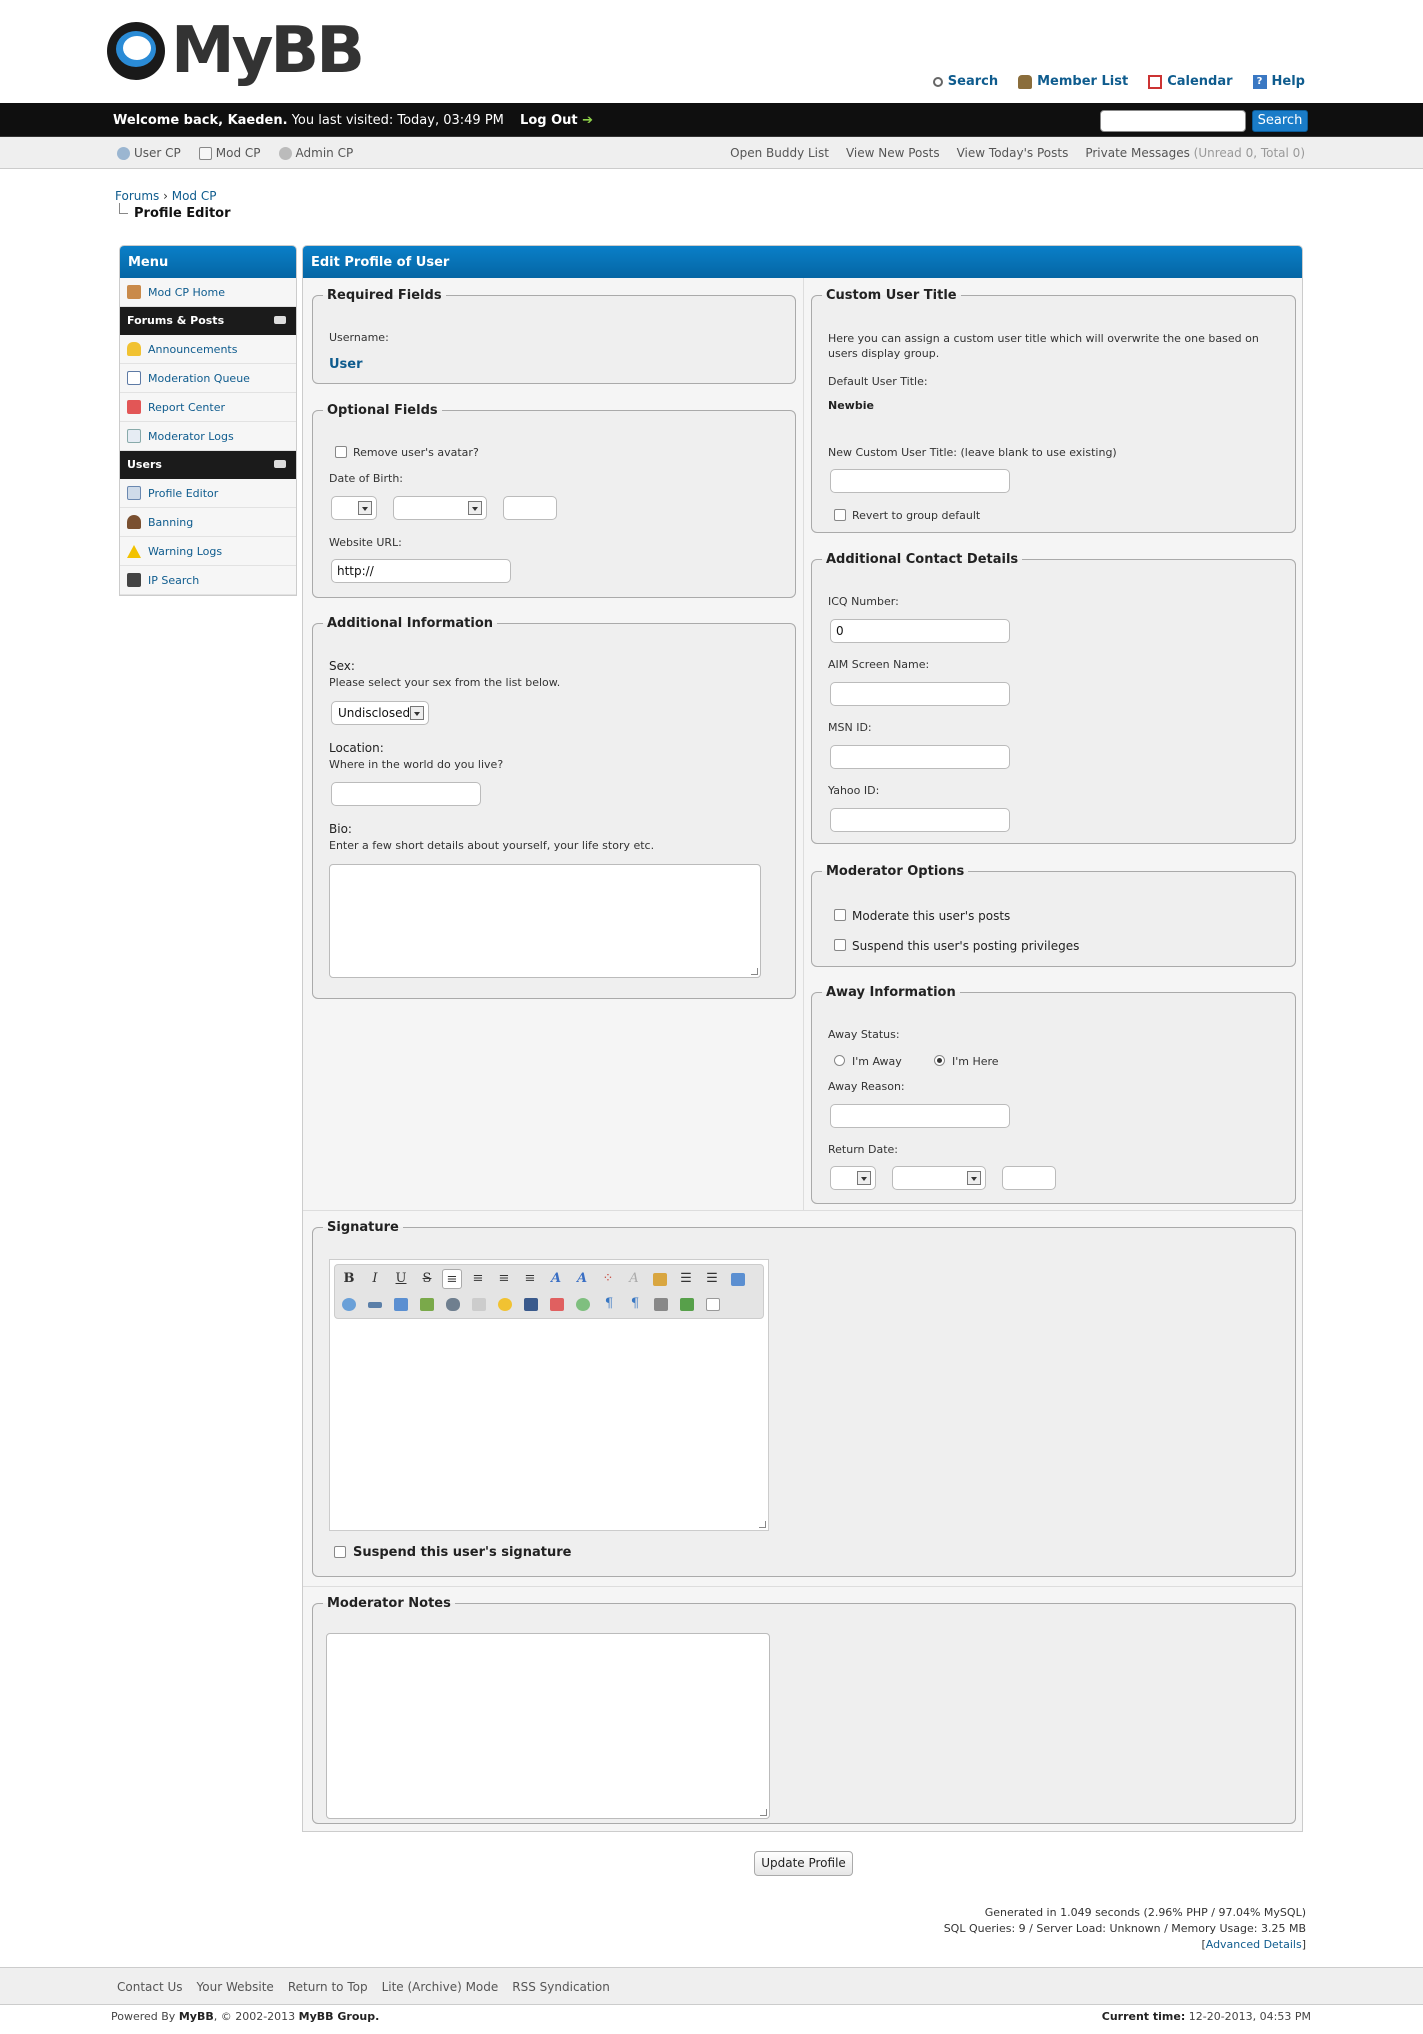 The width and height of the screenshot is (1423, 2034). I want to click on paste-icon, so click(660, 1279).